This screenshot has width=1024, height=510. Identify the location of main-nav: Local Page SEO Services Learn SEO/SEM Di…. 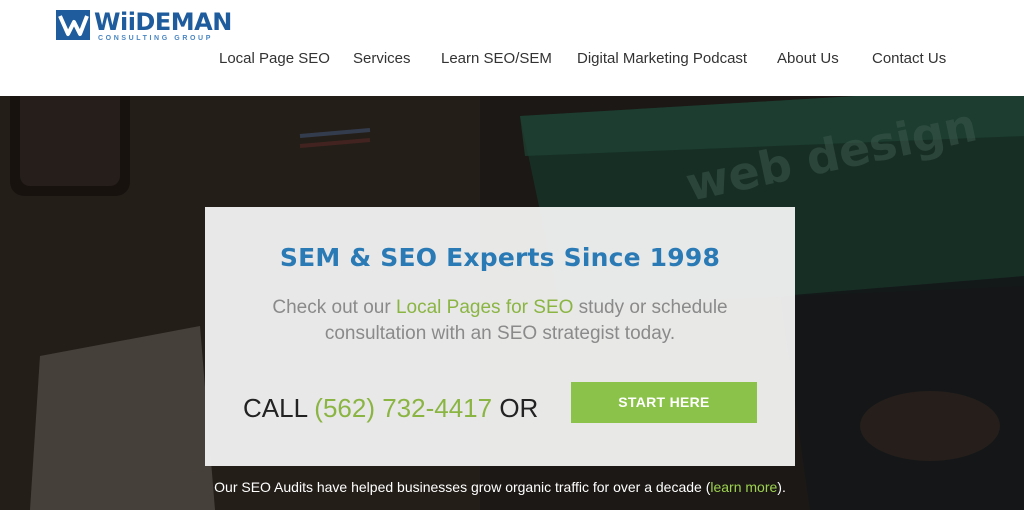
(512, 59).